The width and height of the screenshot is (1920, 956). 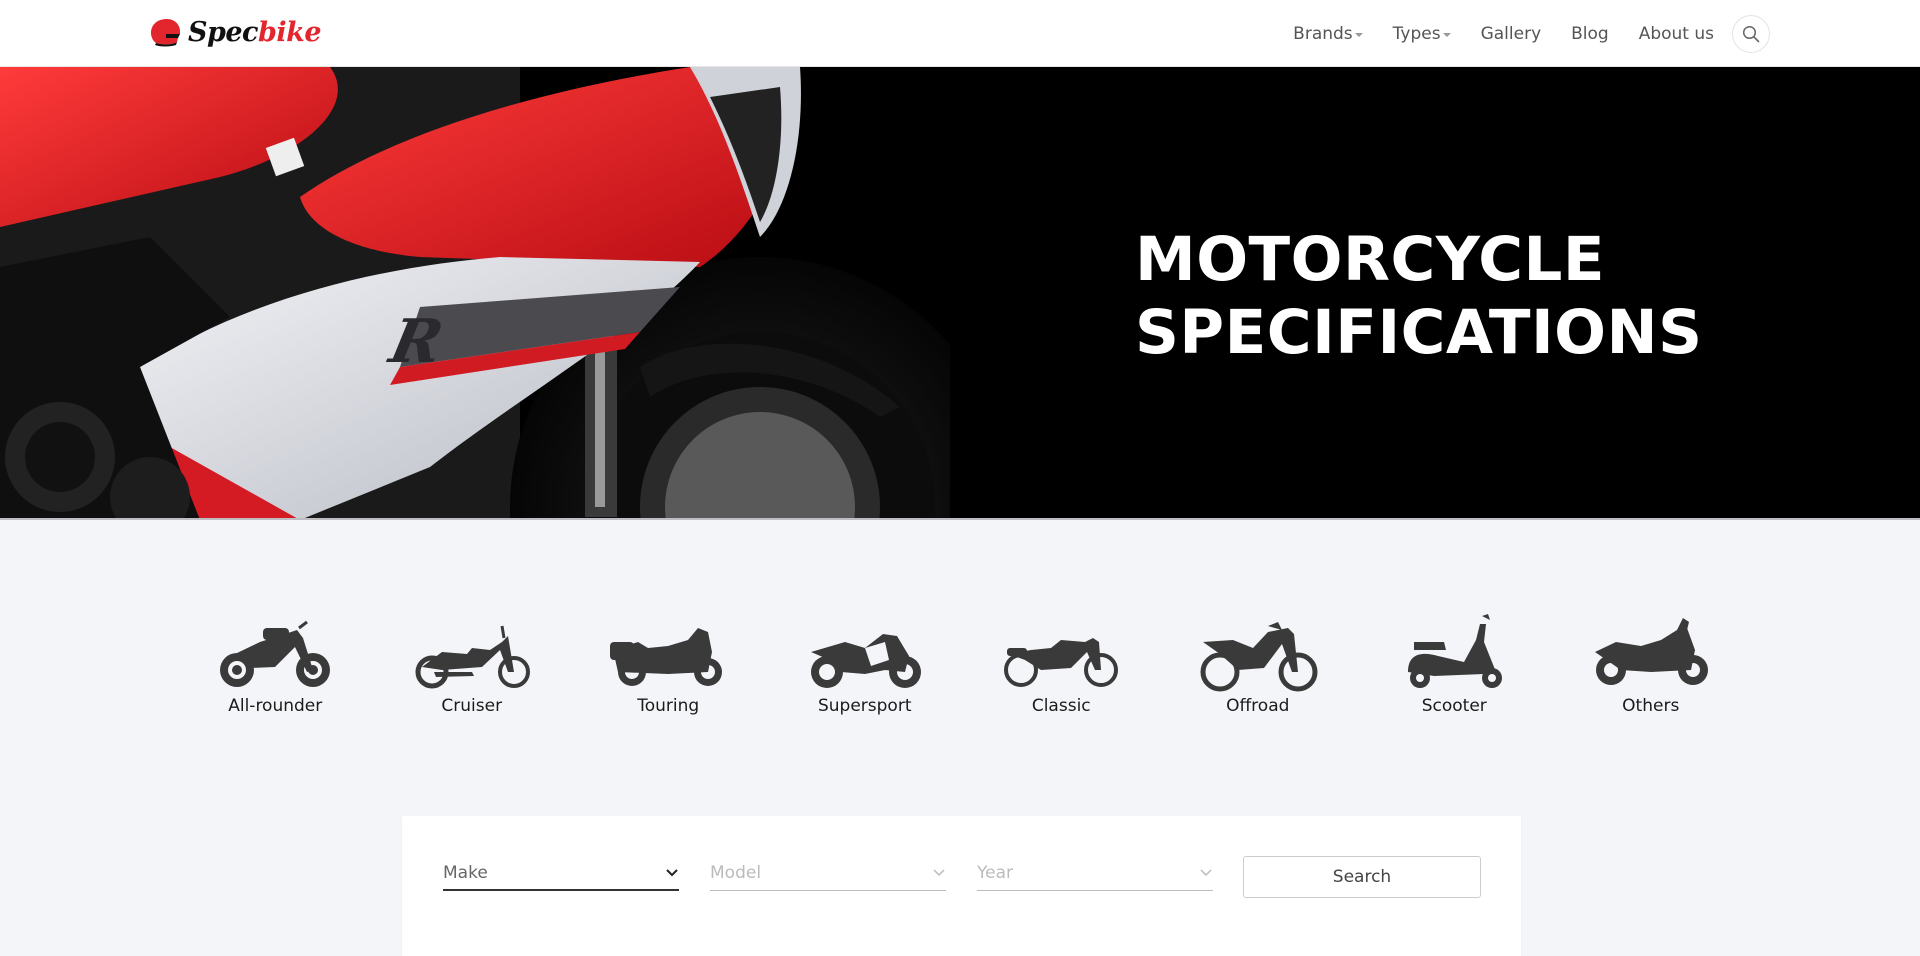 What do you see at coordinates (275, 706) in the screenshot?
I see `category-label: All-rounder` at bounding box center [275, 706].